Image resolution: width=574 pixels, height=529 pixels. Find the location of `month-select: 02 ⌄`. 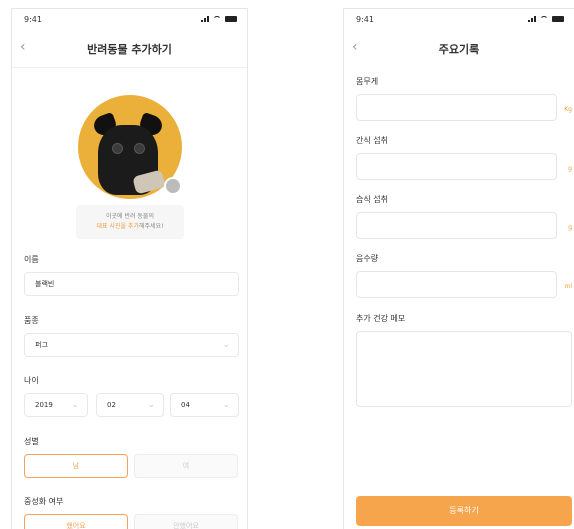

month-select: 02 ⌄ is located at coordinates (130, 405).